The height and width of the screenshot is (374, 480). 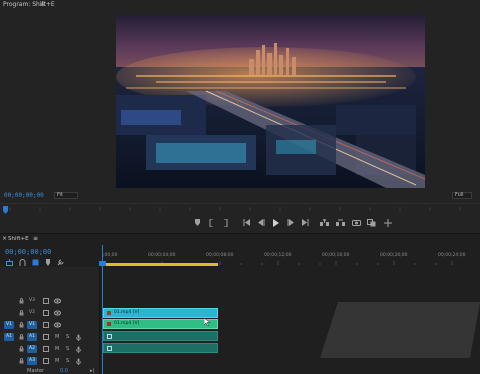 I want to click on ruler-label: 00;00;20;00, so click(x=394, y=255).